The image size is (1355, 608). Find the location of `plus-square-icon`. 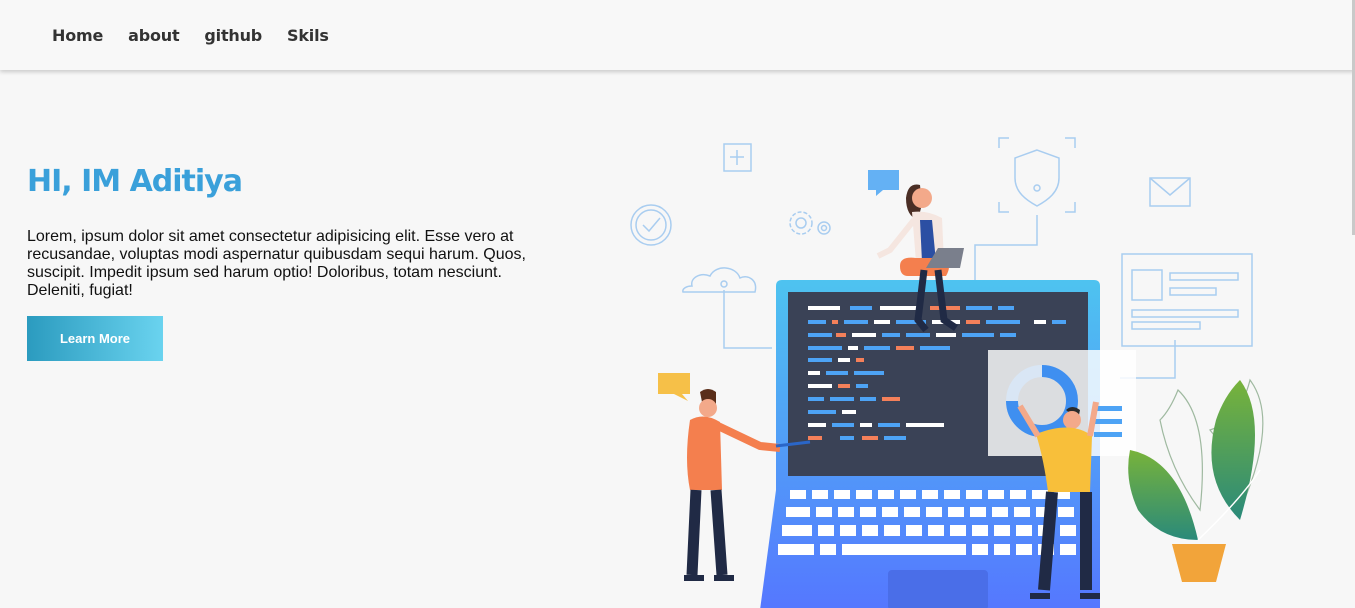

plus-square-icon is located at coordinates (737, 157).